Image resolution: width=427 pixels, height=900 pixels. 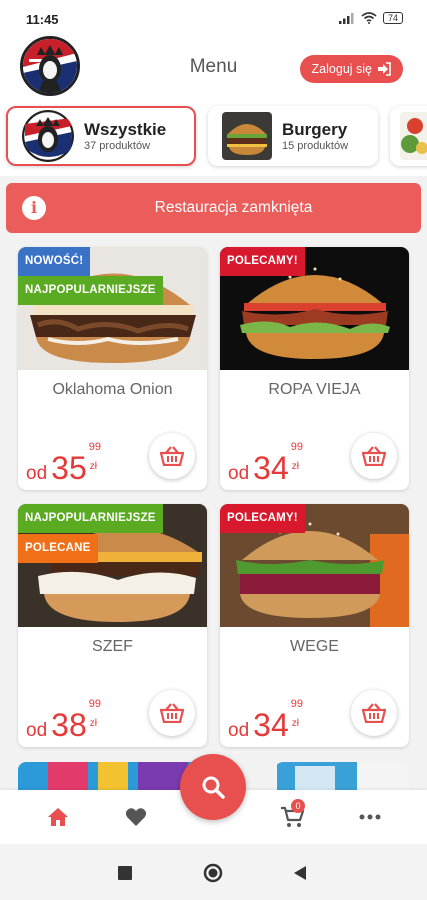 I want to click on battery-icon: 74, so click(x=392, y=18).